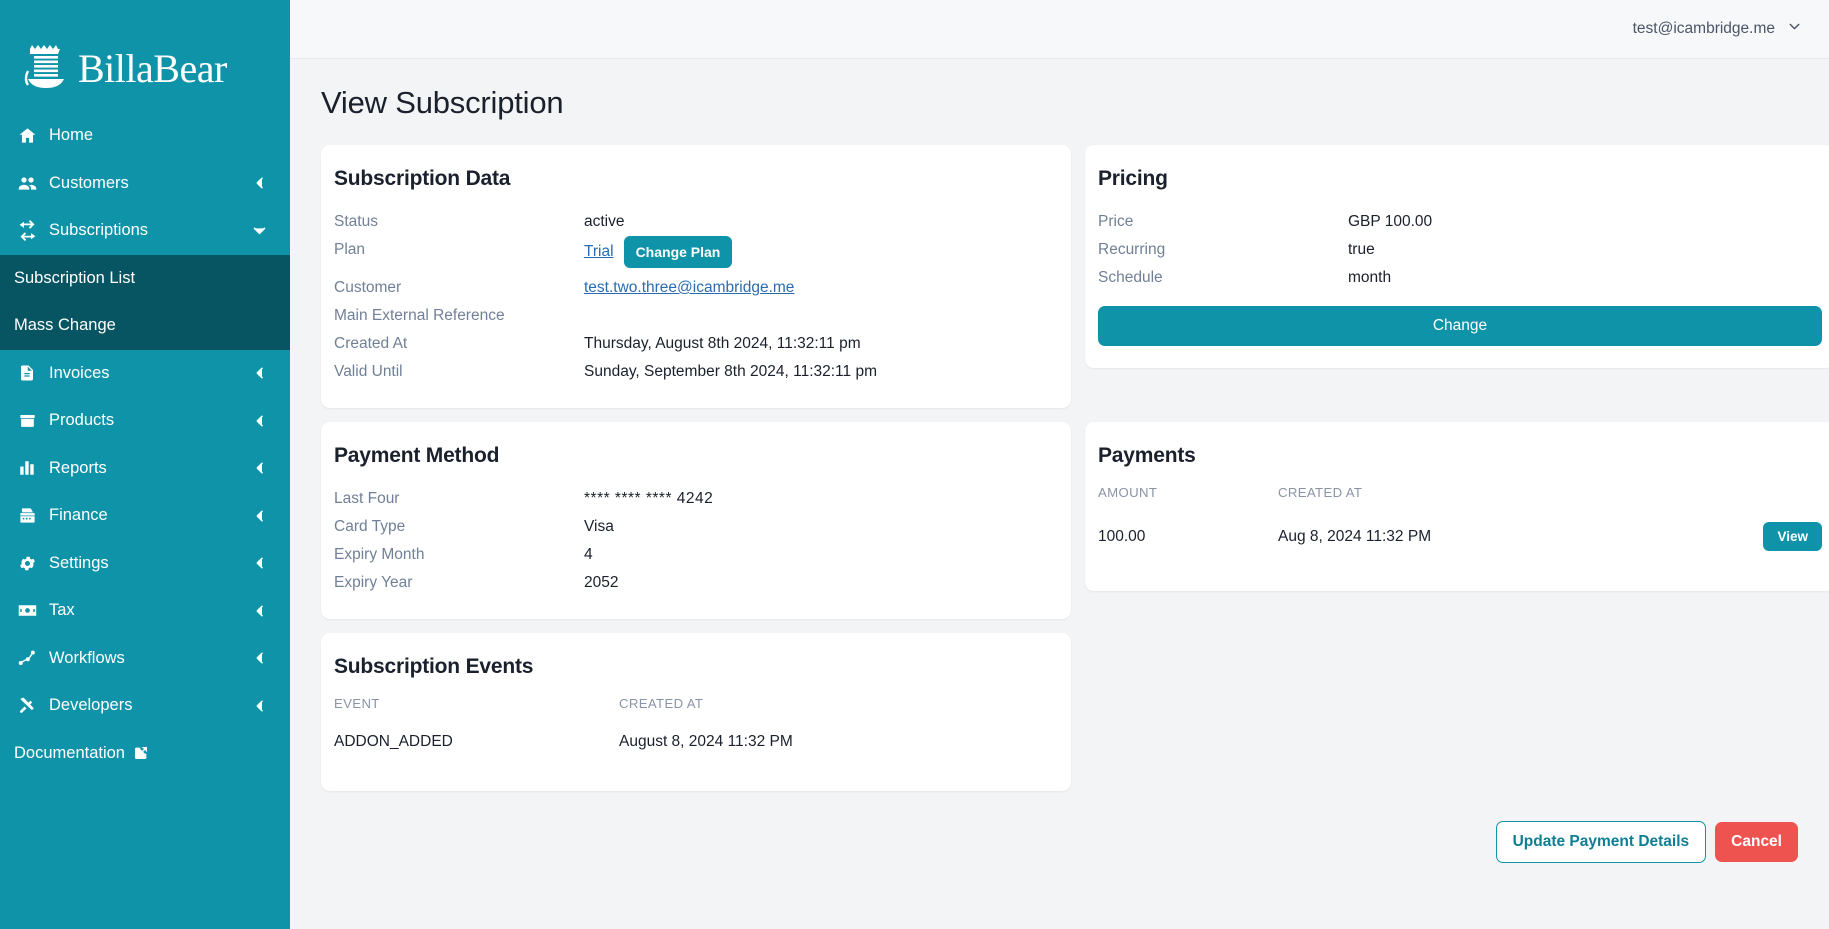  Describe the element at coordinates (145, 611) in the screenshot. I see `sidebar-item-tax: Tax` at that location.